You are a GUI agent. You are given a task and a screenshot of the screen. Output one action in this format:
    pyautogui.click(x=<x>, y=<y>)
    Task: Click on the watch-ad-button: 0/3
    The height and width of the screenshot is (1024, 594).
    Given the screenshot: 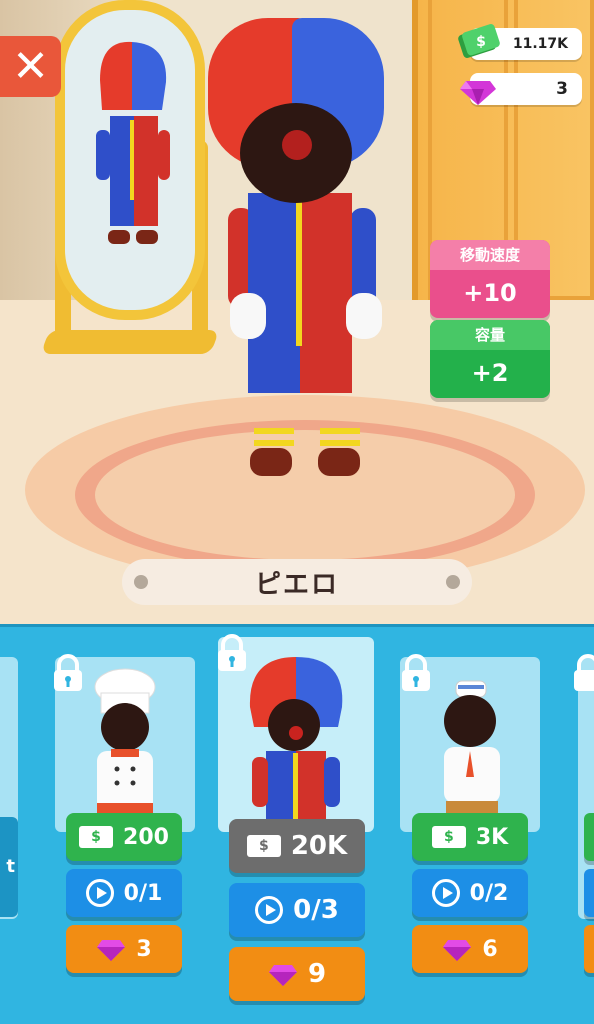 What is the action you would take?
    pyautogui.click(x=297, y=910)
    